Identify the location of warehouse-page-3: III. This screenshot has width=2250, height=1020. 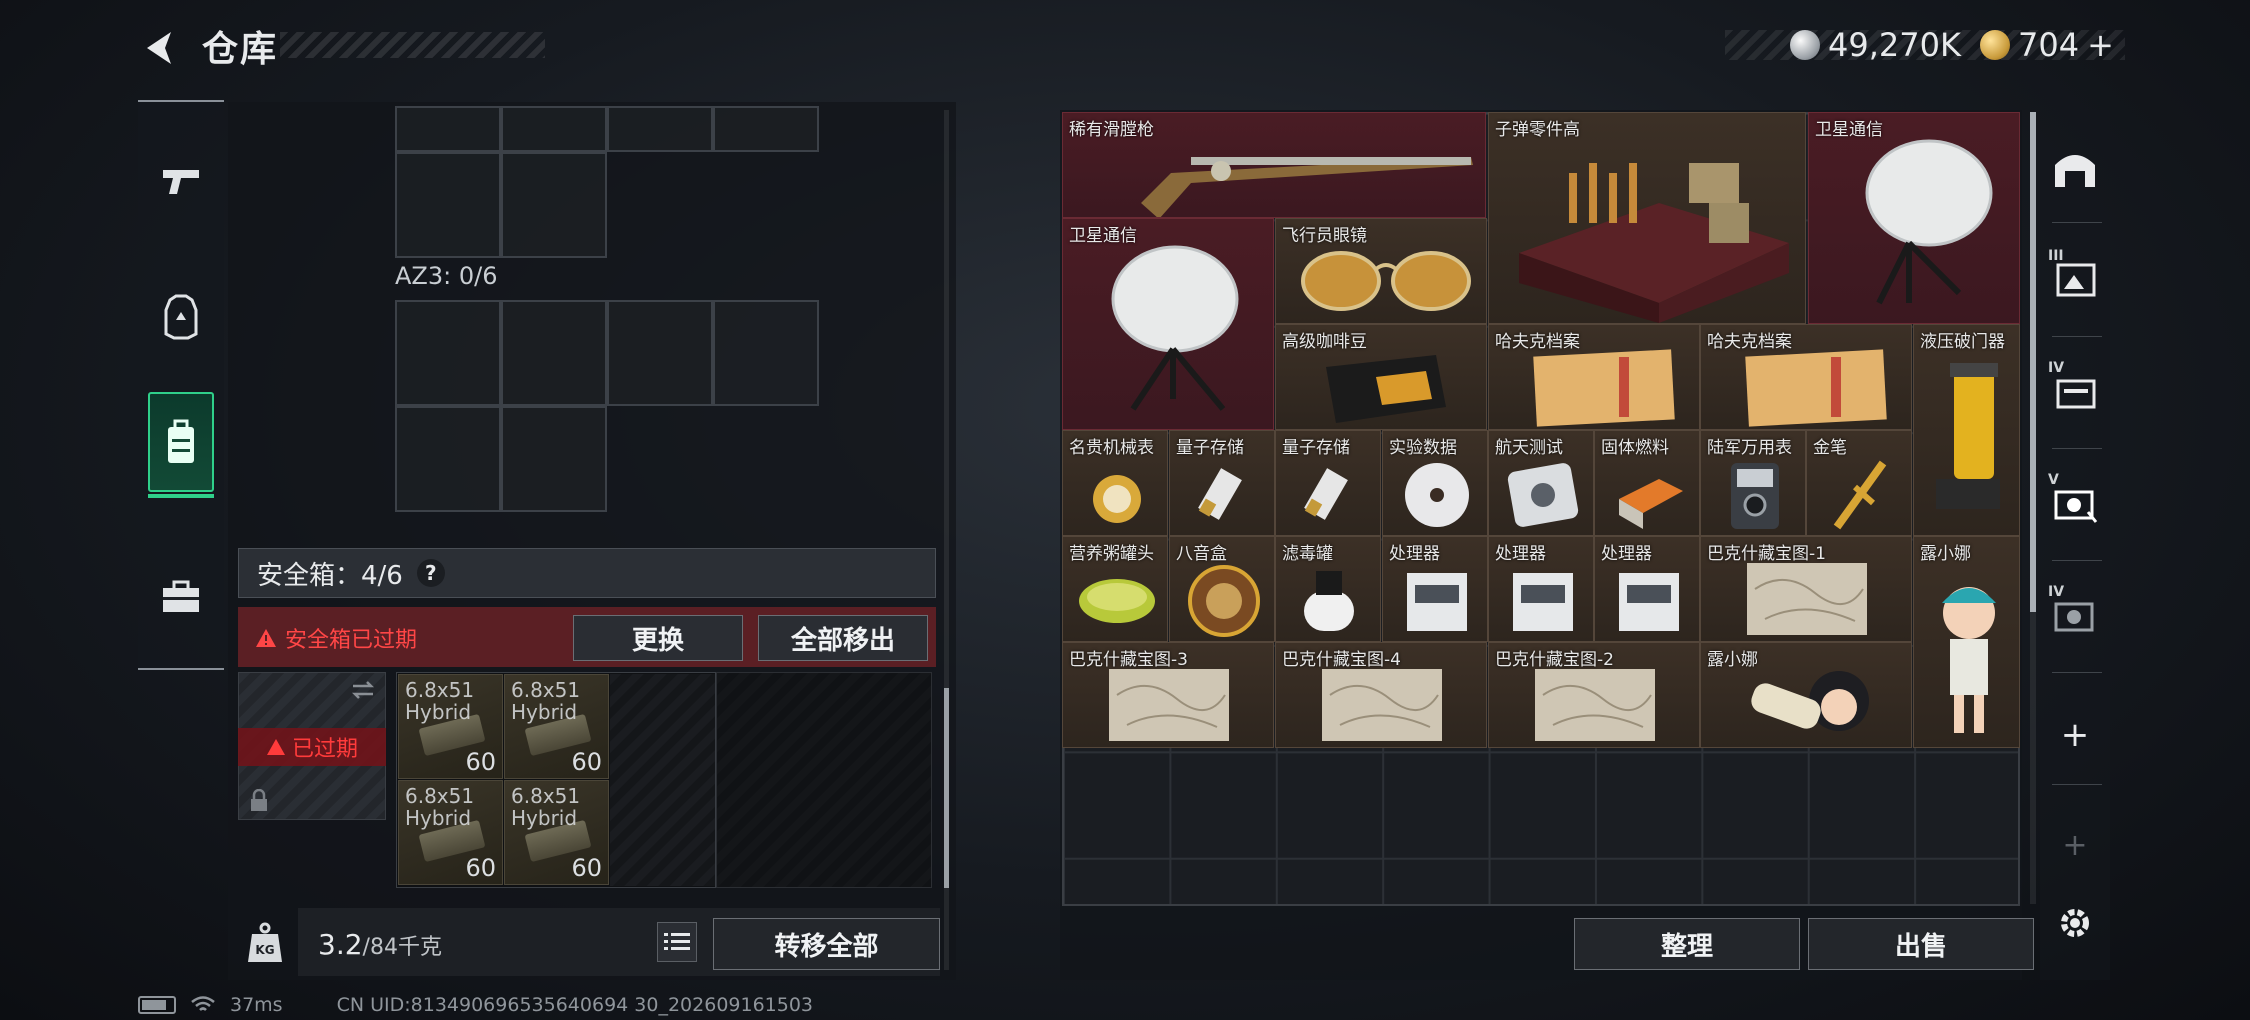
(2075, 279).